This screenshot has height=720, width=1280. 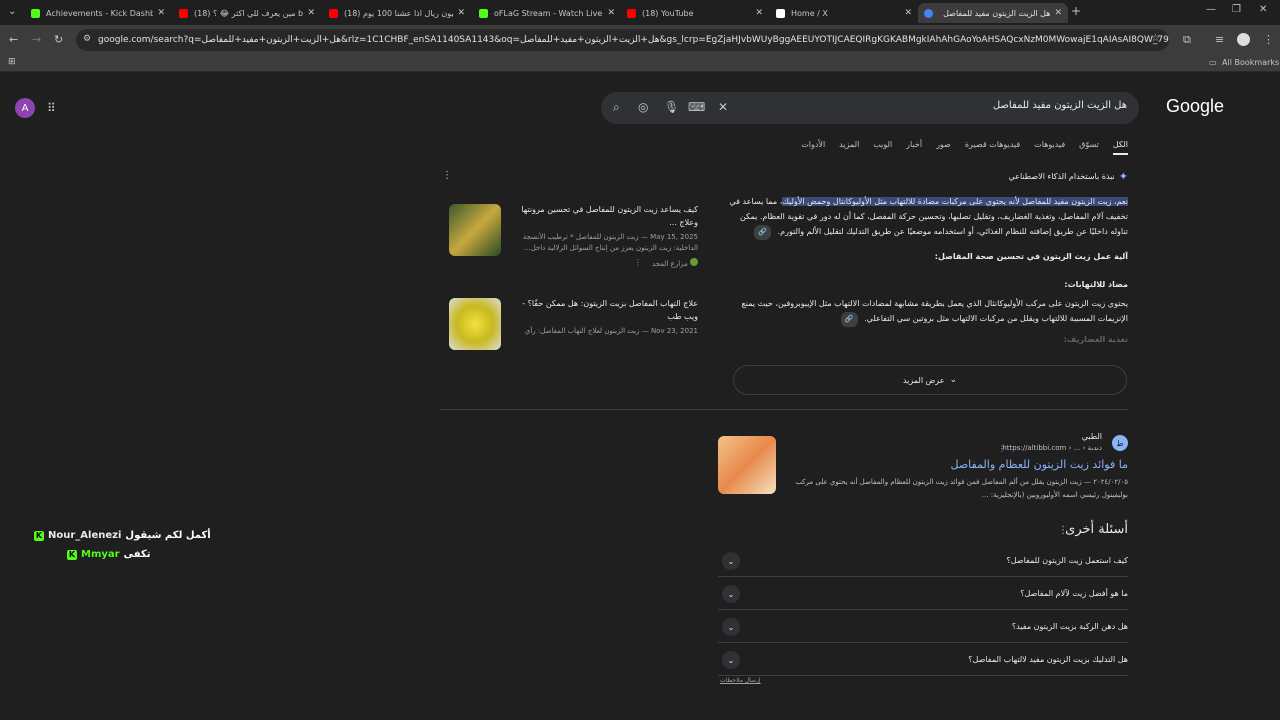 What do you see at coordinates (942, 105) in the screenshot?
I see `search-input` at bounding box center [942, 105].